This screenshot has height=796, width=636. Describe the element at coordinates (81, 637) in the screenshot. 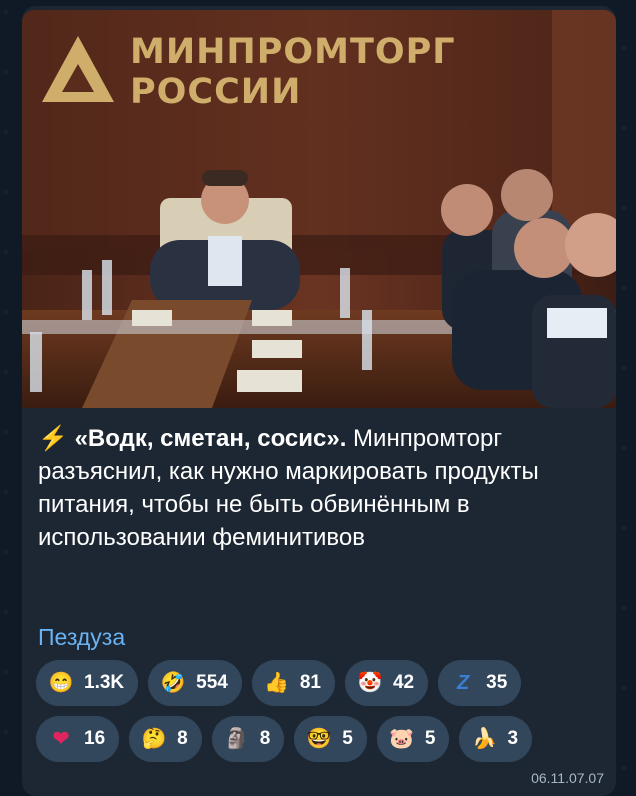

I see `source-link: Пездуза` at that location.